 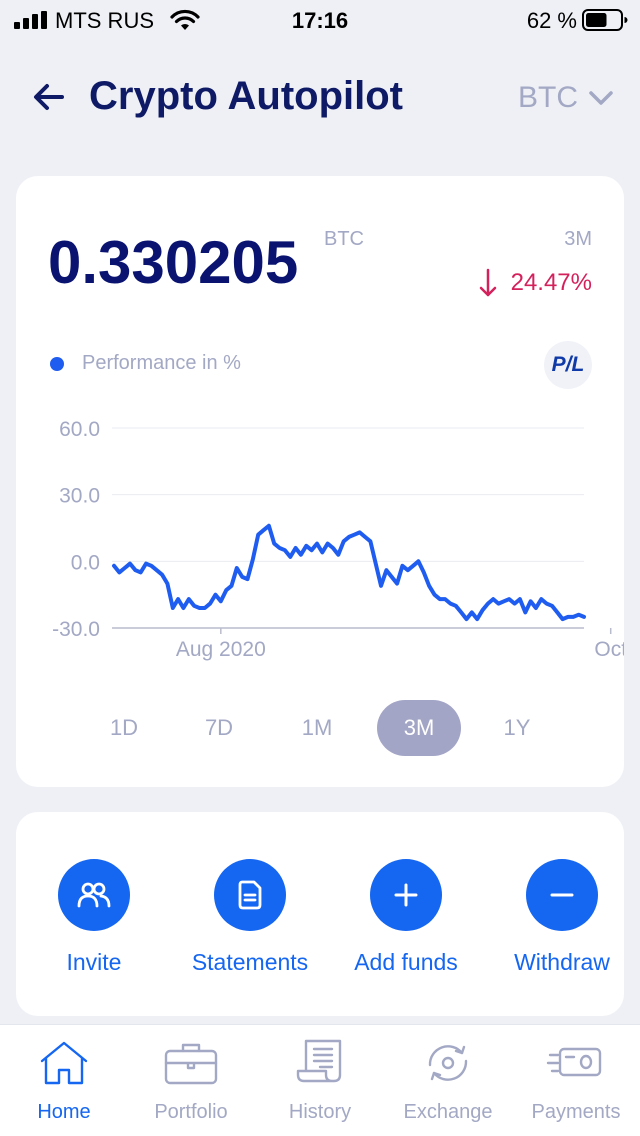 I want to click on plus-icon, so click(x=406, y=895).